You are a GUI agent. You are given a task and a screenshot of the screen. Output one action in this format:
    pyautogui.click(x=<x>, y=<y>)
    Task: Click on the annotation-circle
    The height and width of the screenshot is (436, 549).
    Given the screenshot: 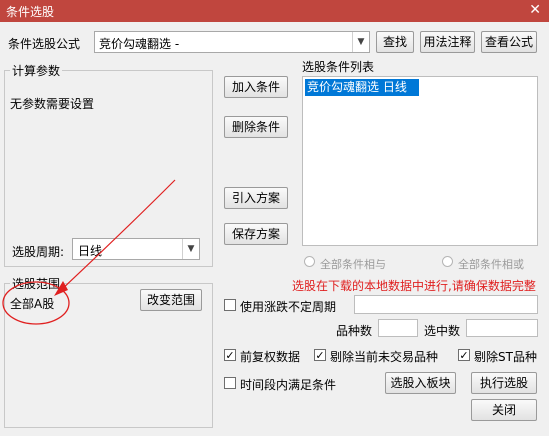 What is the action you would take?
    pyautogui.click(x=36, y=303)
    